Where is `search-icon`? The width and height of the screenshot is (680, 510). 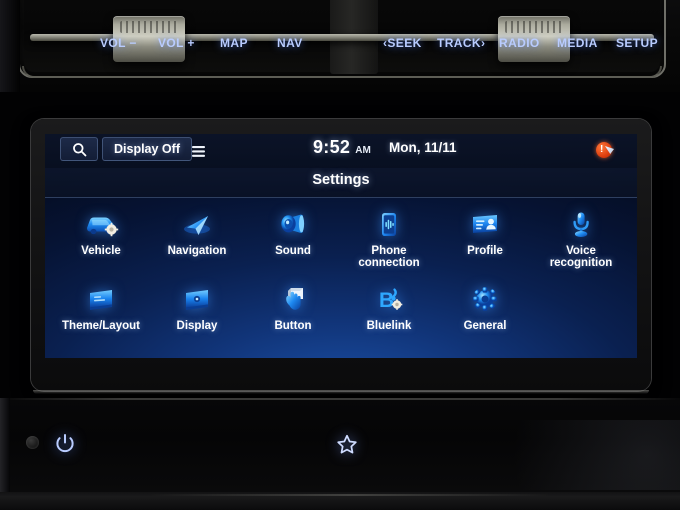 search-icon is located at coordinates (79, 149).